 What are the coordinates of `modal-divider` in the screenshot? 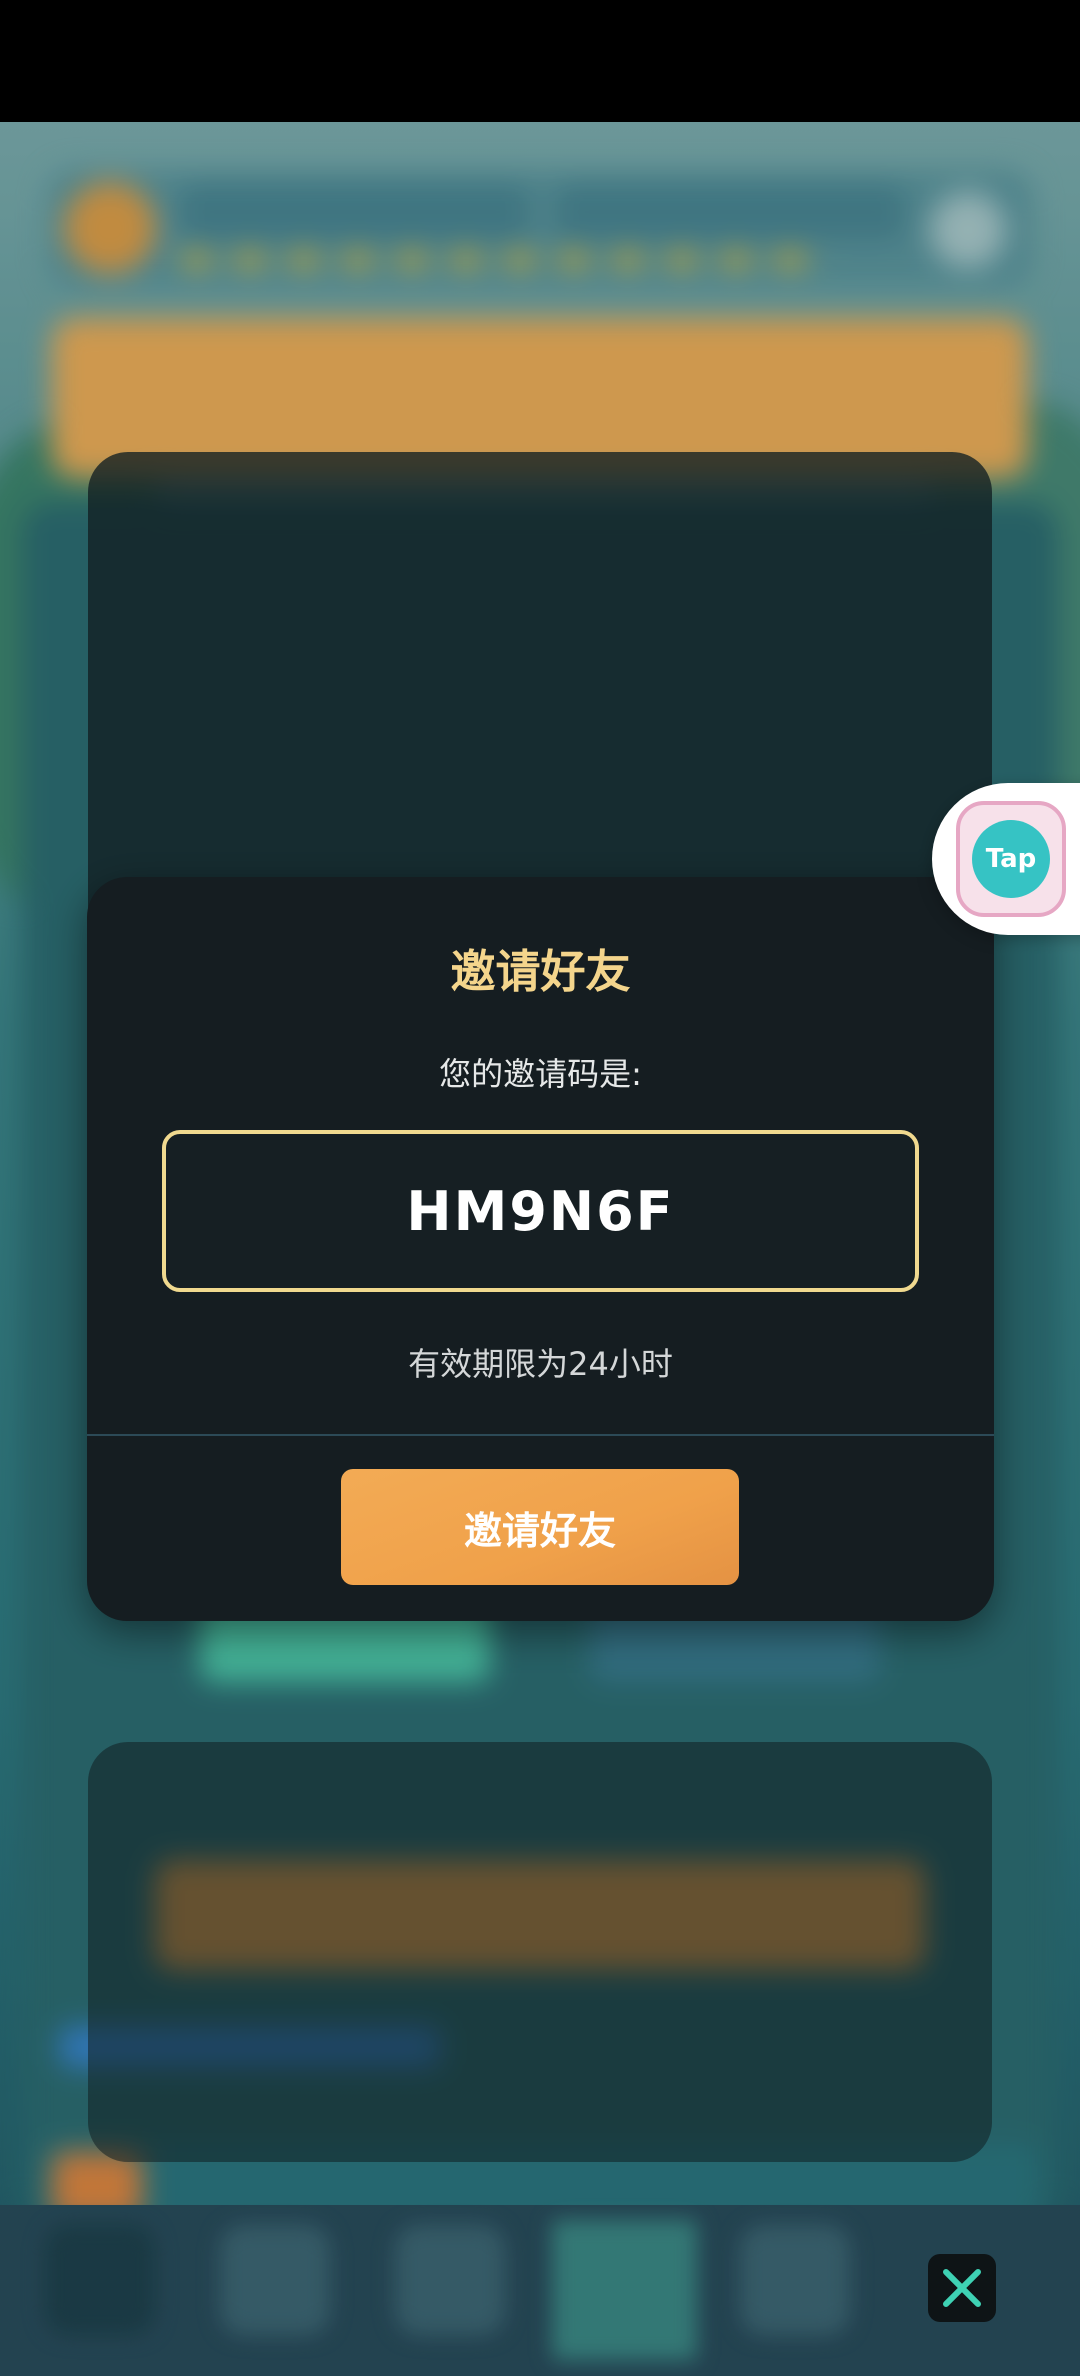 It's located at (540, 1435).